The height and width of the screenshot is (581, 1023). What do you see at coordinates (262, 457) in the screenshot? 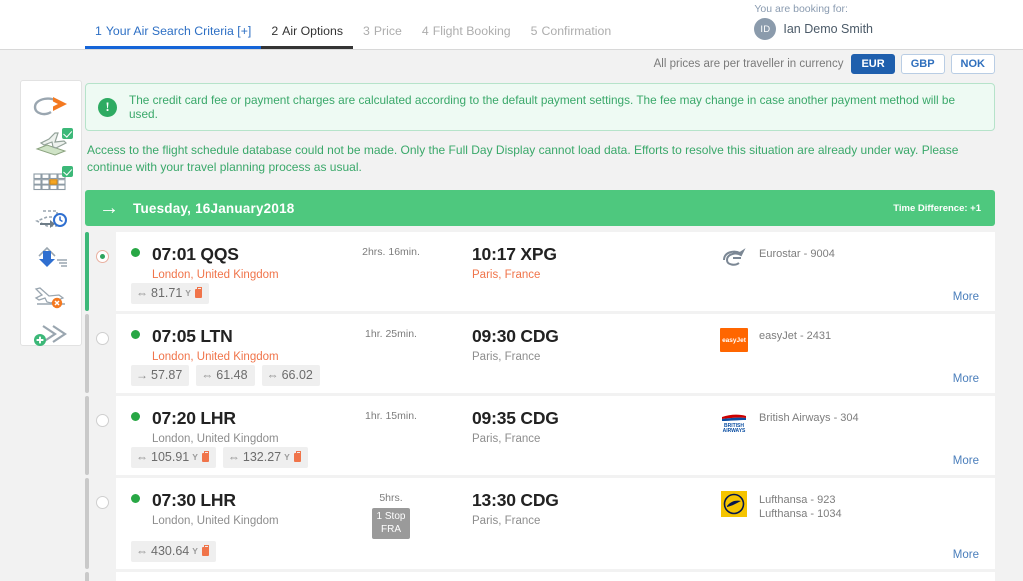
I see `price-amount: 132.27` at bounding box center [262, 457].